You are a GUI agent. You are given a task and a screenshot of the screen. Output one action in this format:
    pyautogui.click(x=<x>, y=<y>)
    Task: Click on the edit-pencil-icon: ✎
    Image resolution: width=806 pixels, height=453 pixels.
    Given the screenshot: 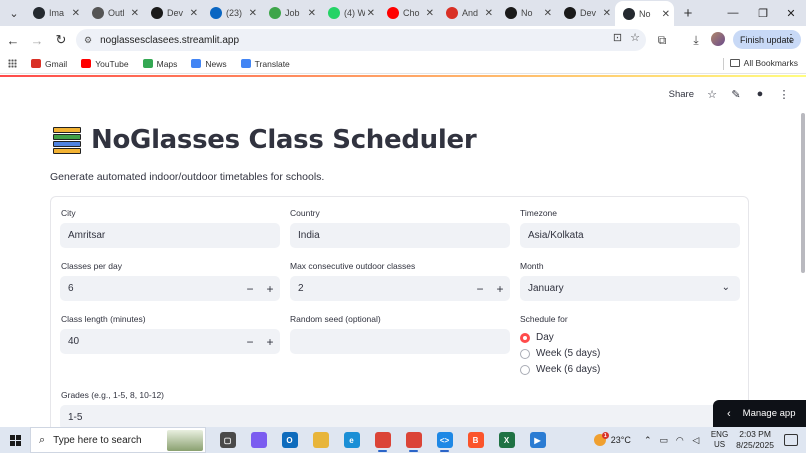 What is the action you would take?
    pyautogui.click(x=736, y=94)
    